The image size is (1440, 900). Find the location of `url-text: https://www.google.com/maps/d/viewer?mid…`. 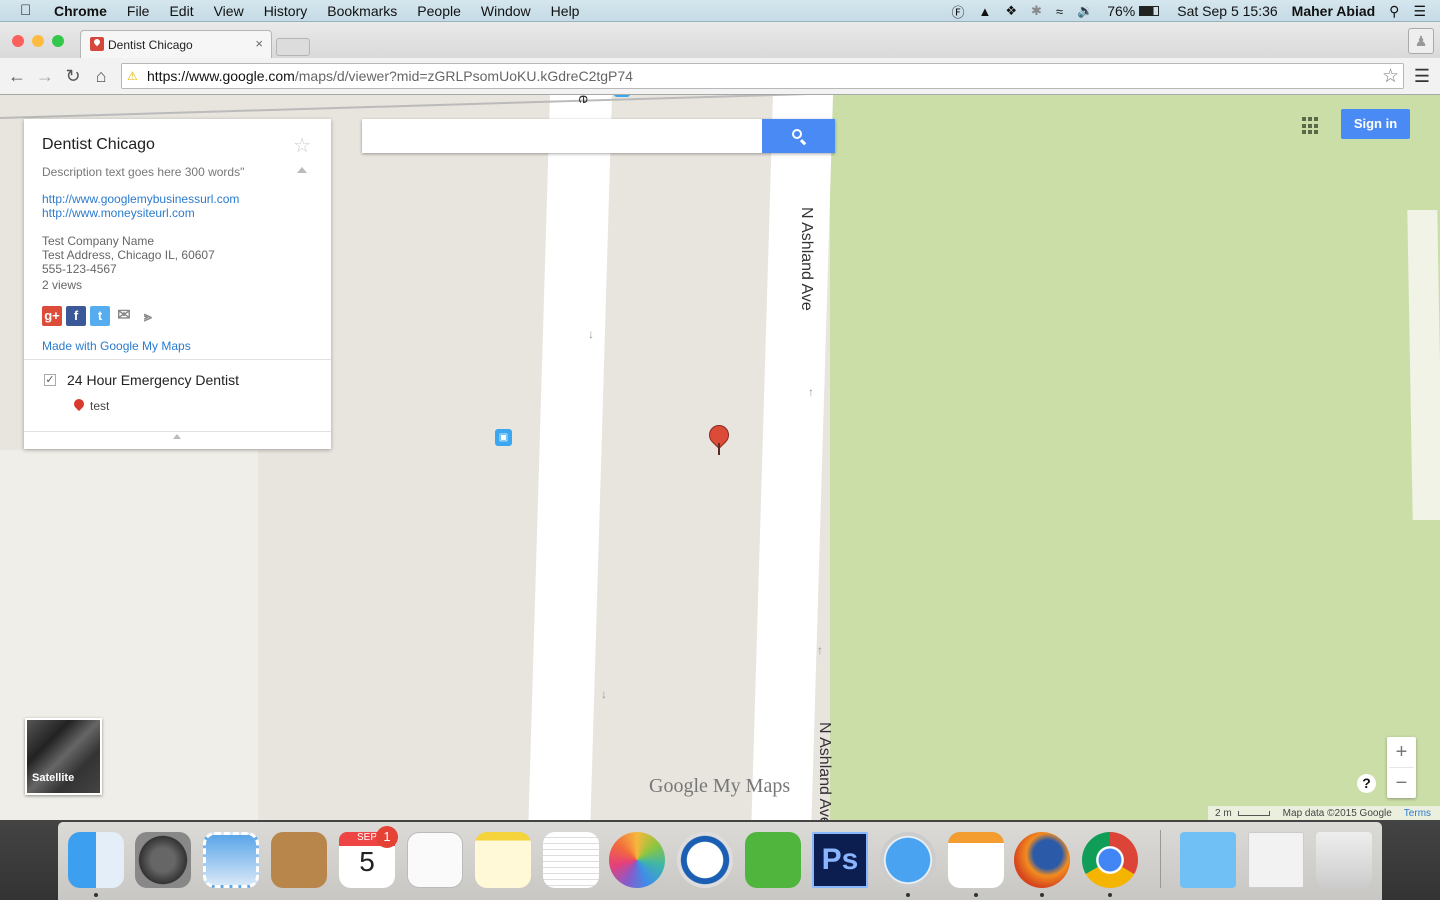

url-text: https://www.google.com/maps/d/viewer?mid… is located at coordinates (390, 76).